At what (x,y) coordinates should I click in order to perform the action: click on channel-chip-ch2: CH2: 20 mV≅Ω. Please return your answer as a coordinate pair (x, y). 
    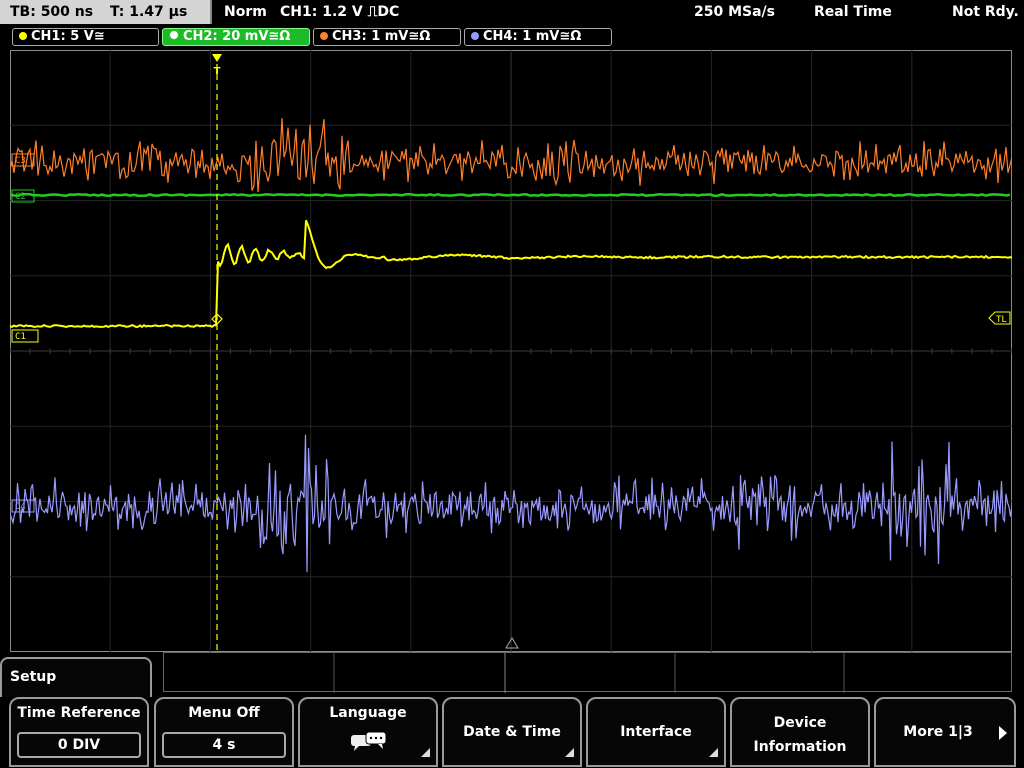
    Looking at the image, I should click on (236, 37).